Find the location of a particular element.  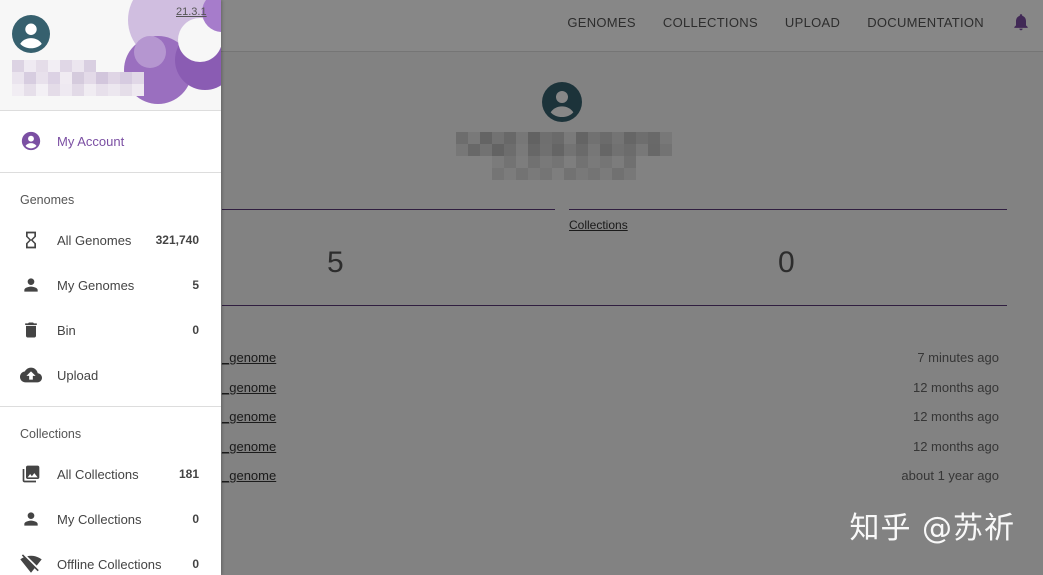

drawer-item-my-genomes: My Genomes 5 is located at coordinates (110, 285).